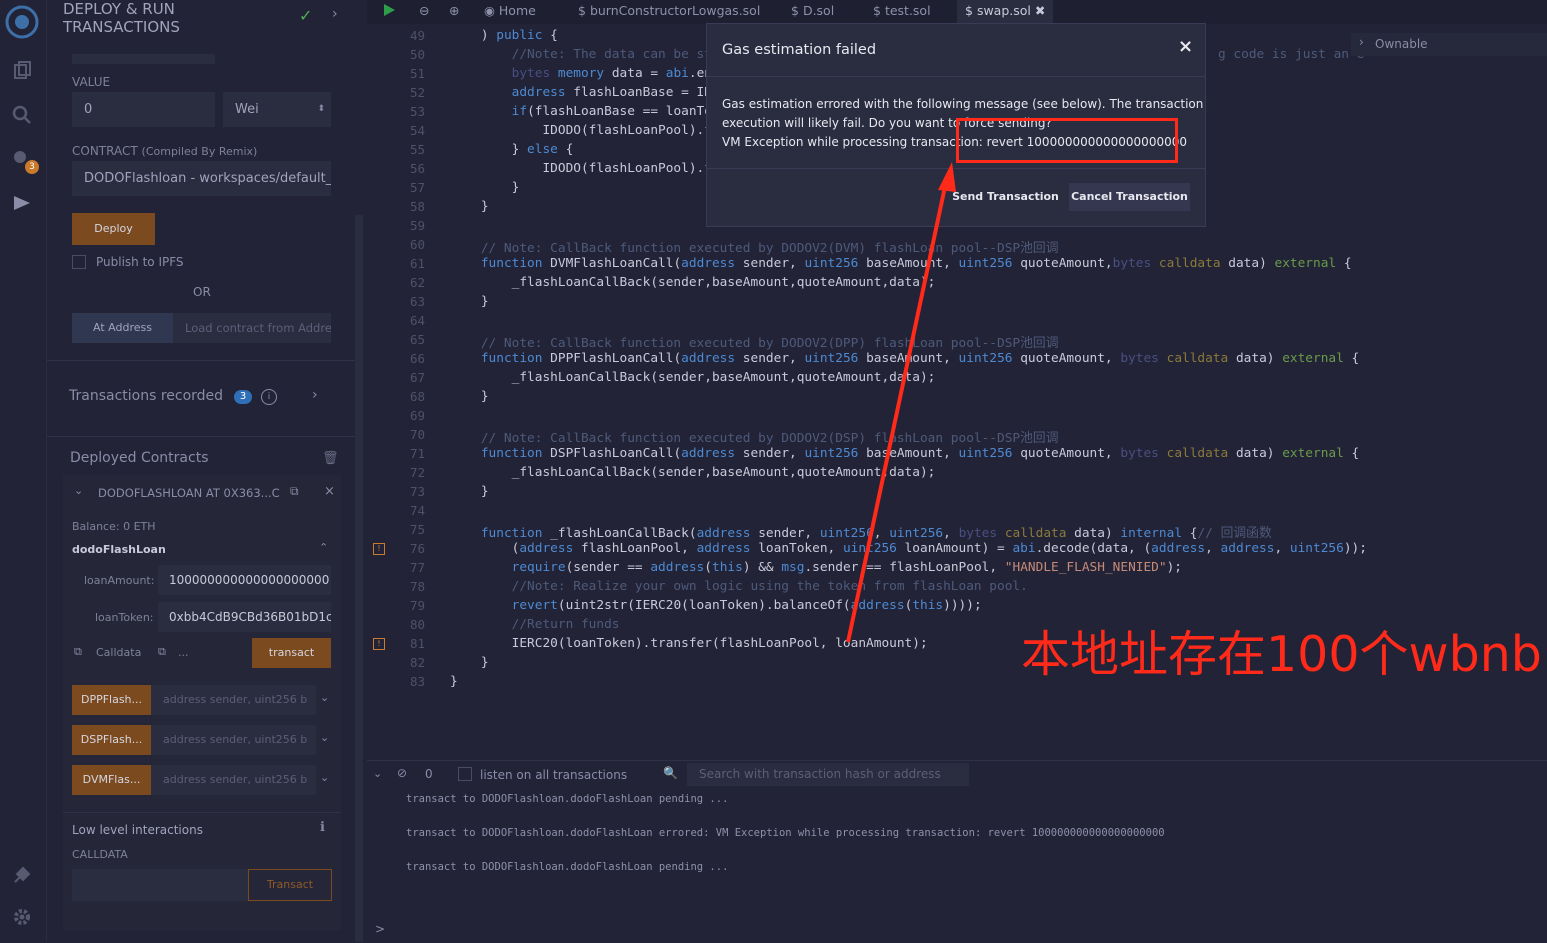  What do you see at coordinates (233, 700) in the screenshot?
I see `dpp-flashloan-input: address sender, uint256 b` at bounding box center [233, 700].